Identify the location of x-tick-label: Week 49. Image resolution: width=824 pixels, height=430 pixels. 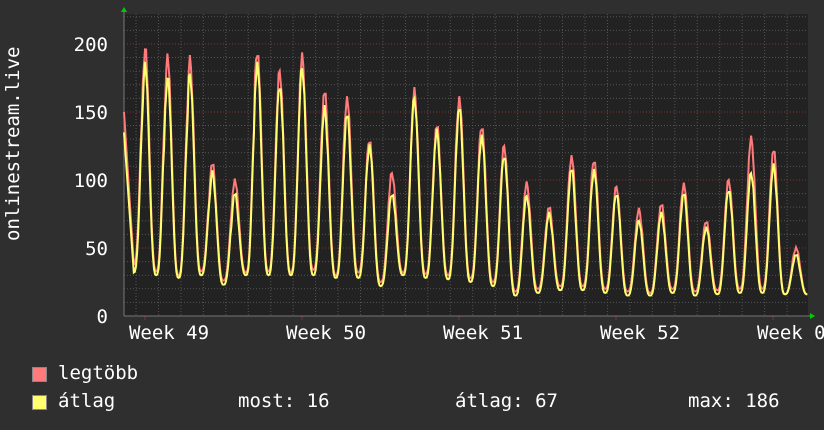
(169, 333).